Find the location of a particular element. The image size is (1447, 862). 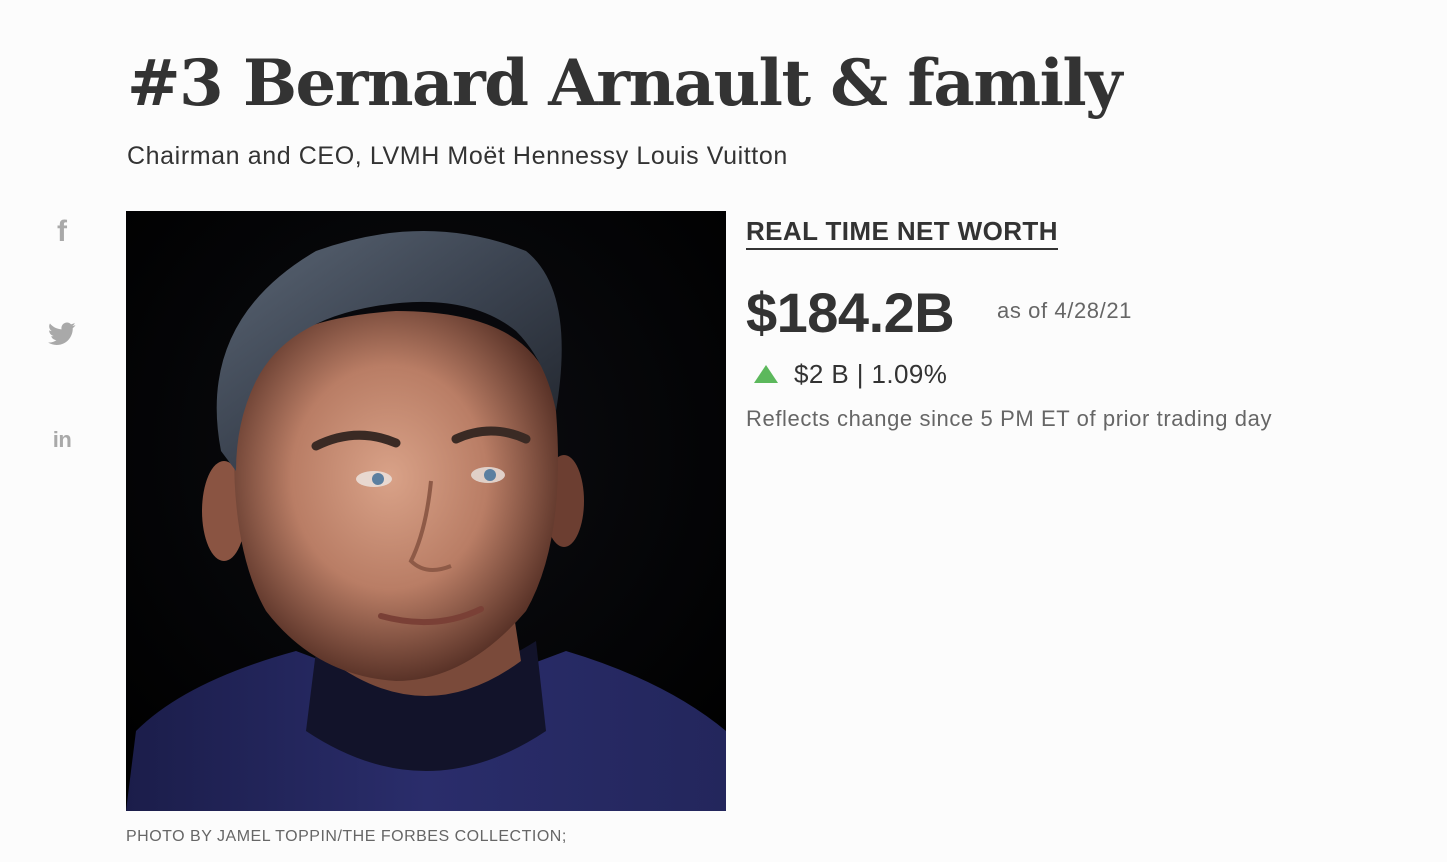

linkedin-icon: in is located at coordinates (62, 439).